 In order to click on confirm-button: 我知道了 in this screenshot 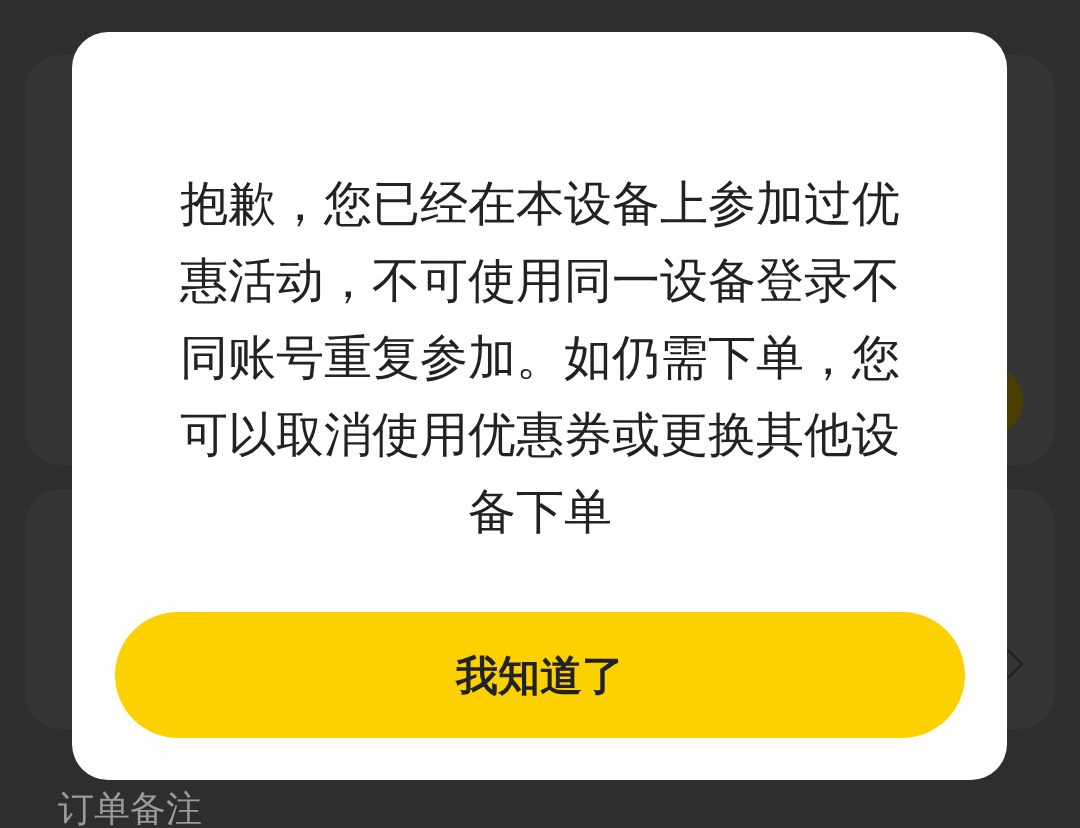, I will do `click(539, 675)`.